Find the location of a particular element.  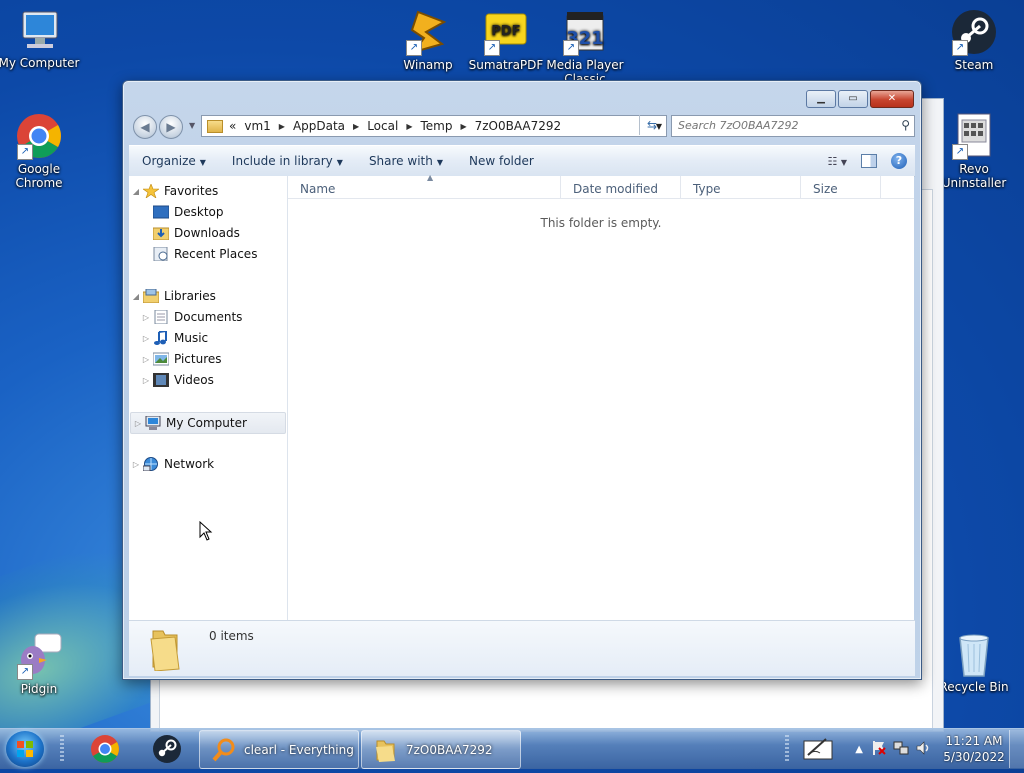

breadcrumb-appdata: AppData is located at coordinates (319, 126).